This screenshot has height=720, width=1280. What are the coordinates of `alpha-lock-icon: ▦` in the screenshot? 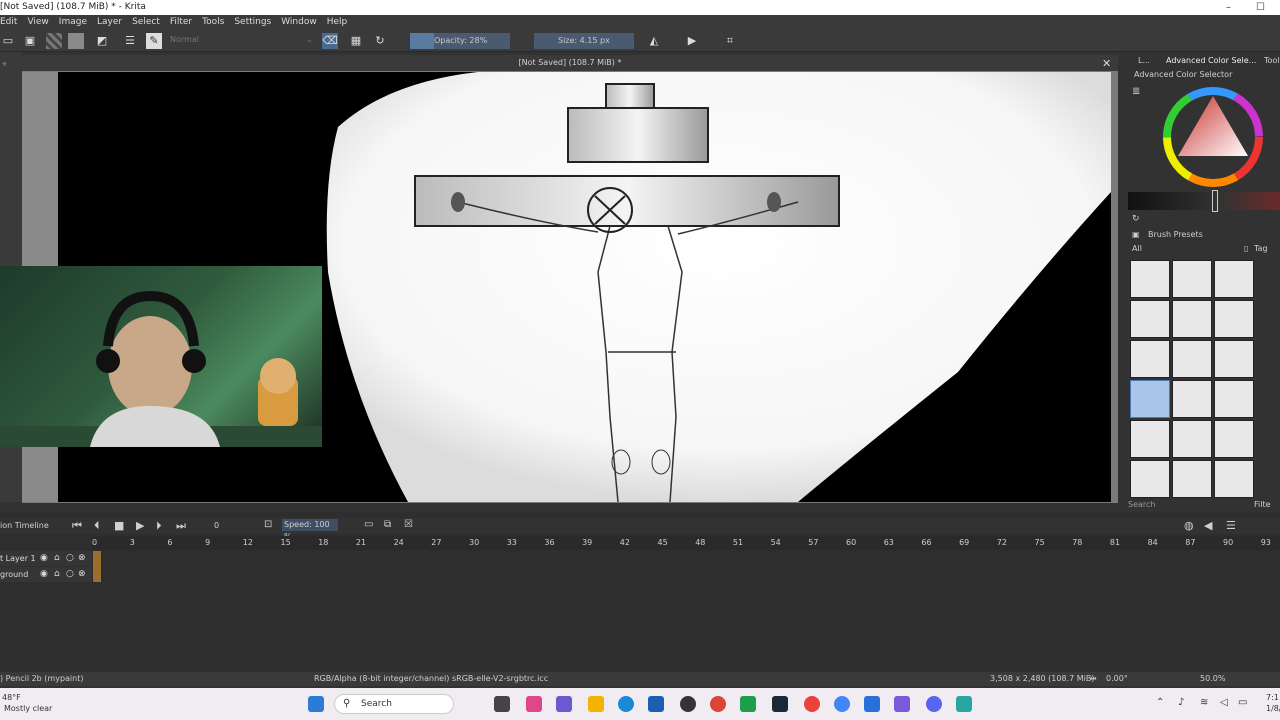 It's located at (356, 41).